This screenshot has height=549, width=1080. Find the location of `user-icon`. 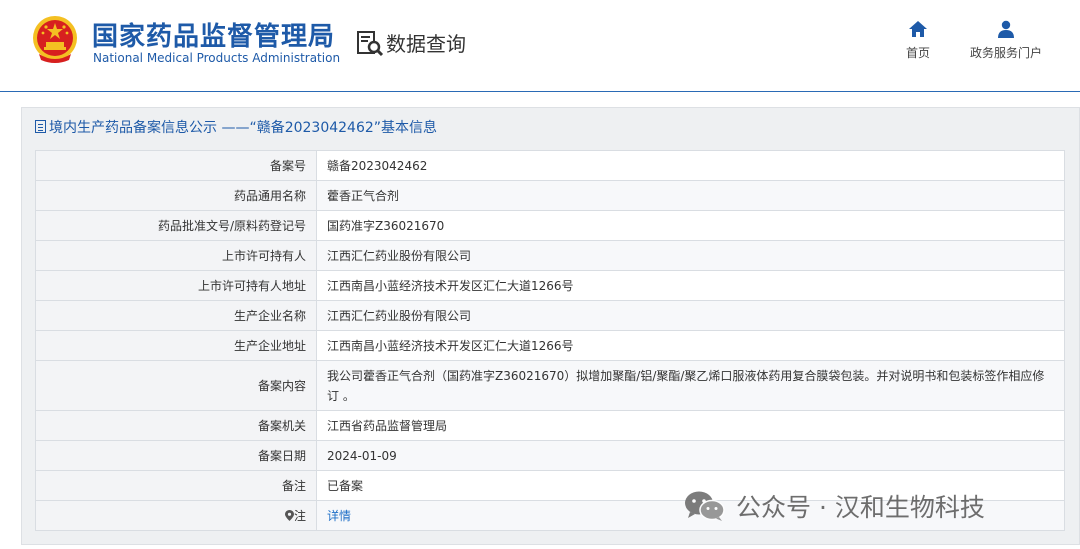

user-icon is located at coordinates (1006, 29).